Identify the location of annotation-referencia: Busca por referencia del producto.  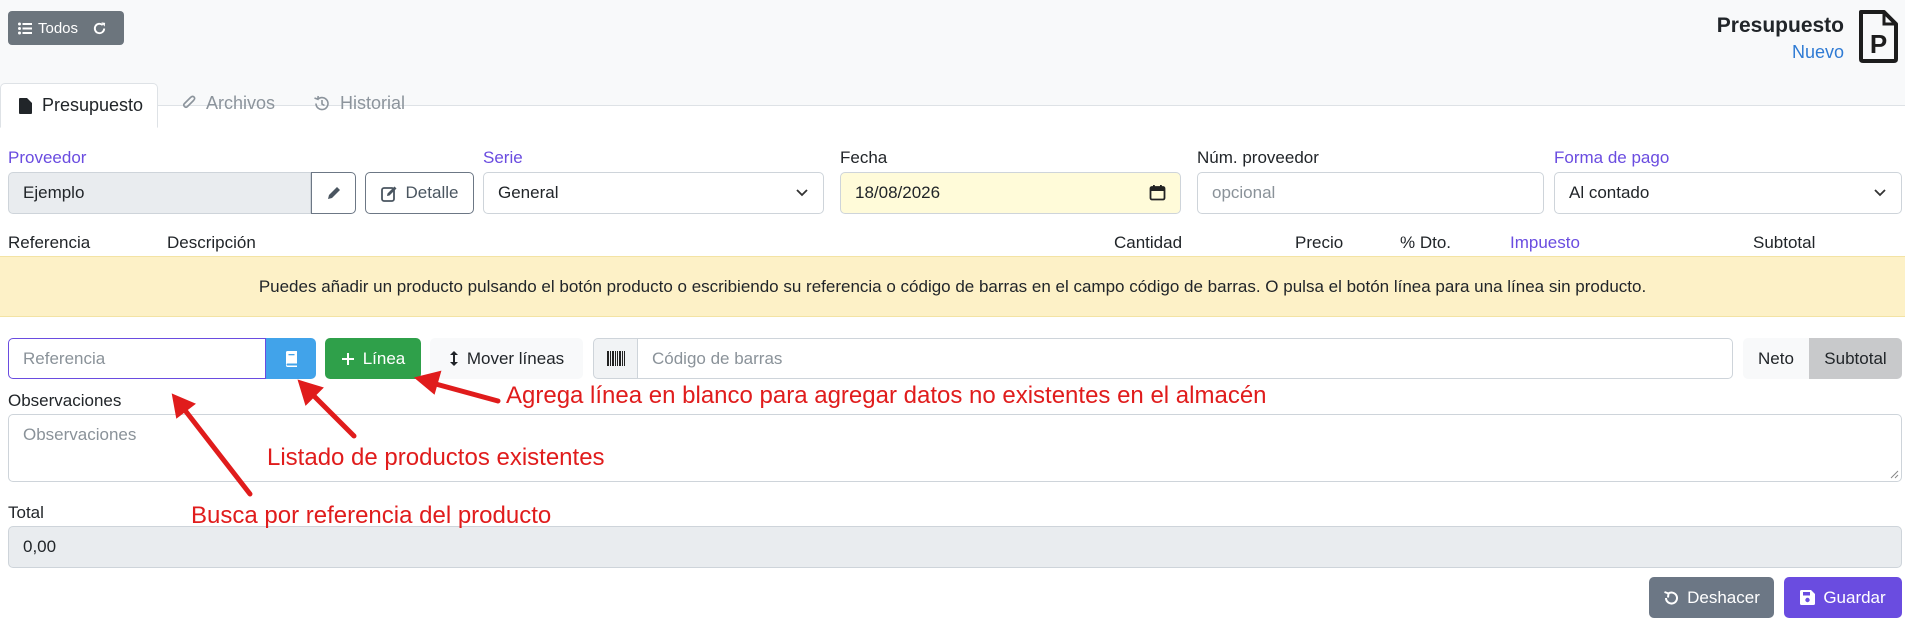
(371, 515).